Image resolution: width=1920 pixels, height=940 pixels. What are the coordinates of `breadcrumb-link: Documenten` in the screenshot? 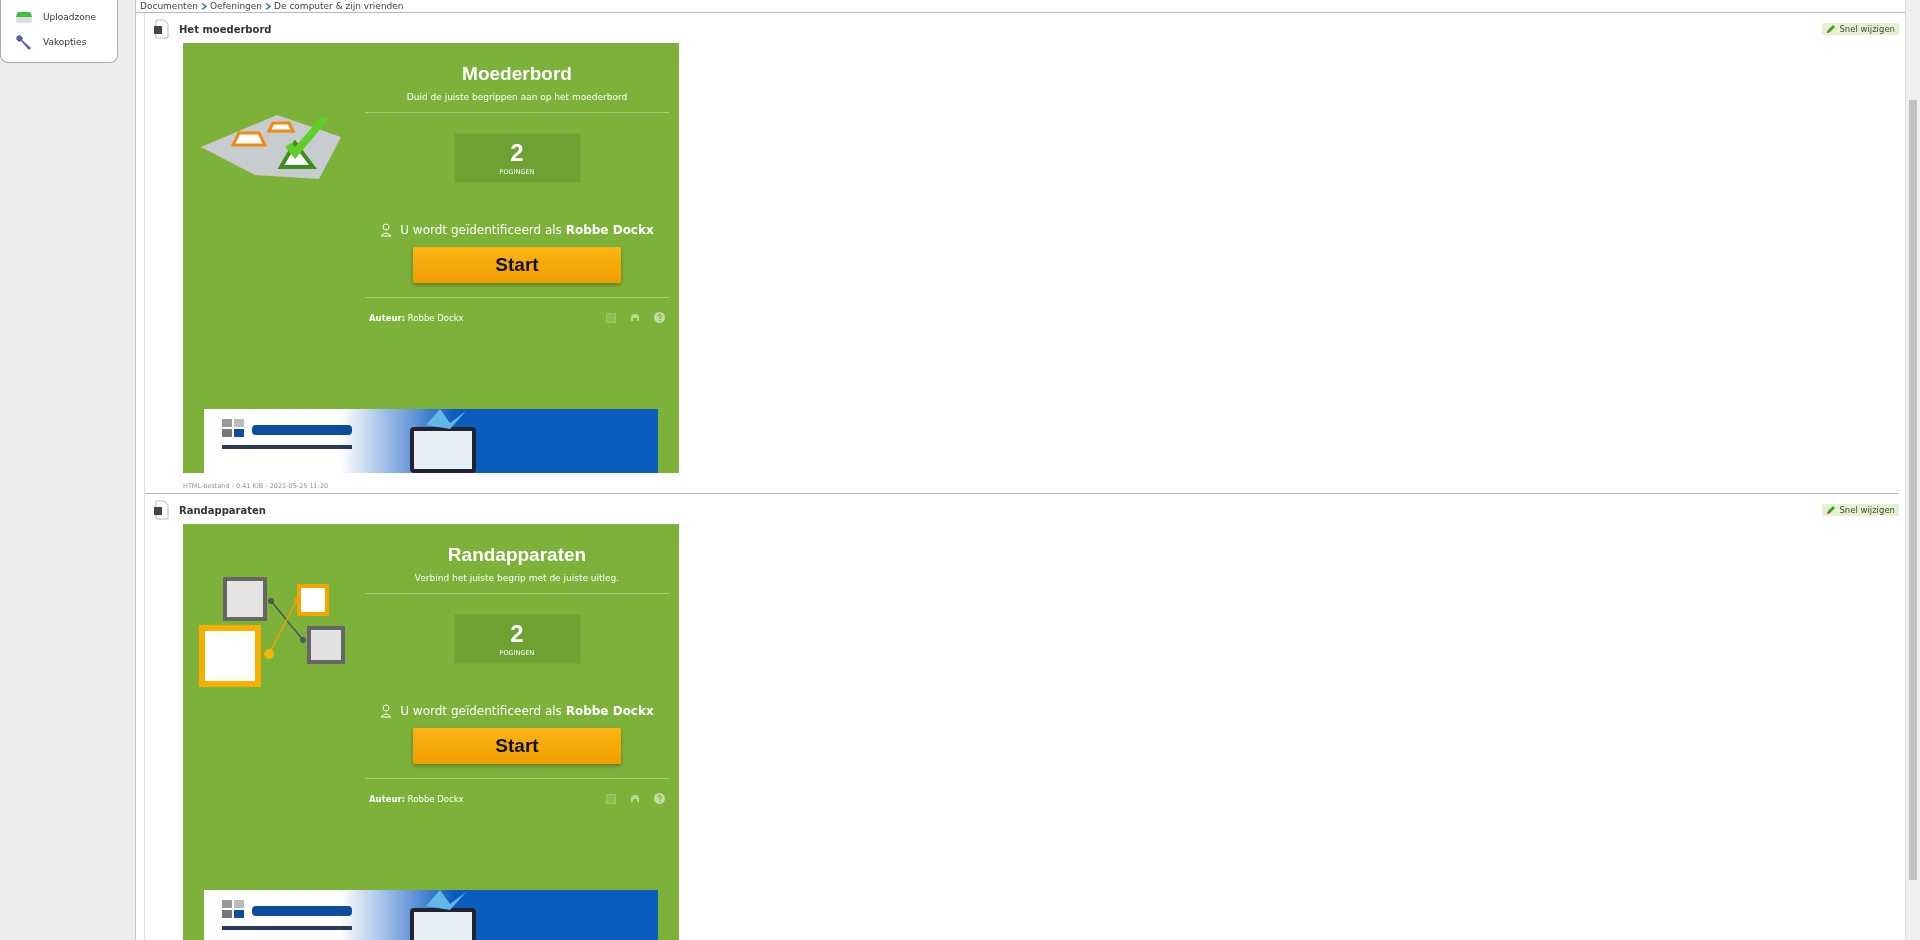 It's located at (169, 6).